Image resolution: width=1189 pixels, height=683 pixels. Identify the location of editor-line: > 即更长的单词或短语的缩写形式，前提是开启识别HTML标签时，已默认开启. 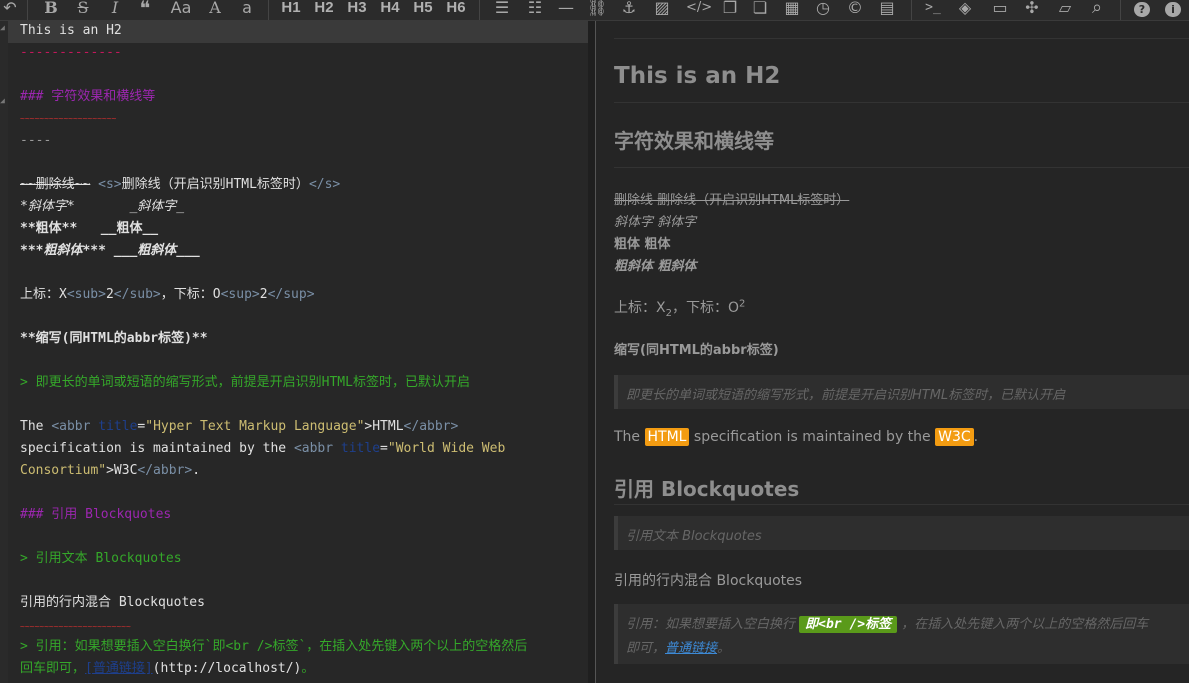
(245, 382).